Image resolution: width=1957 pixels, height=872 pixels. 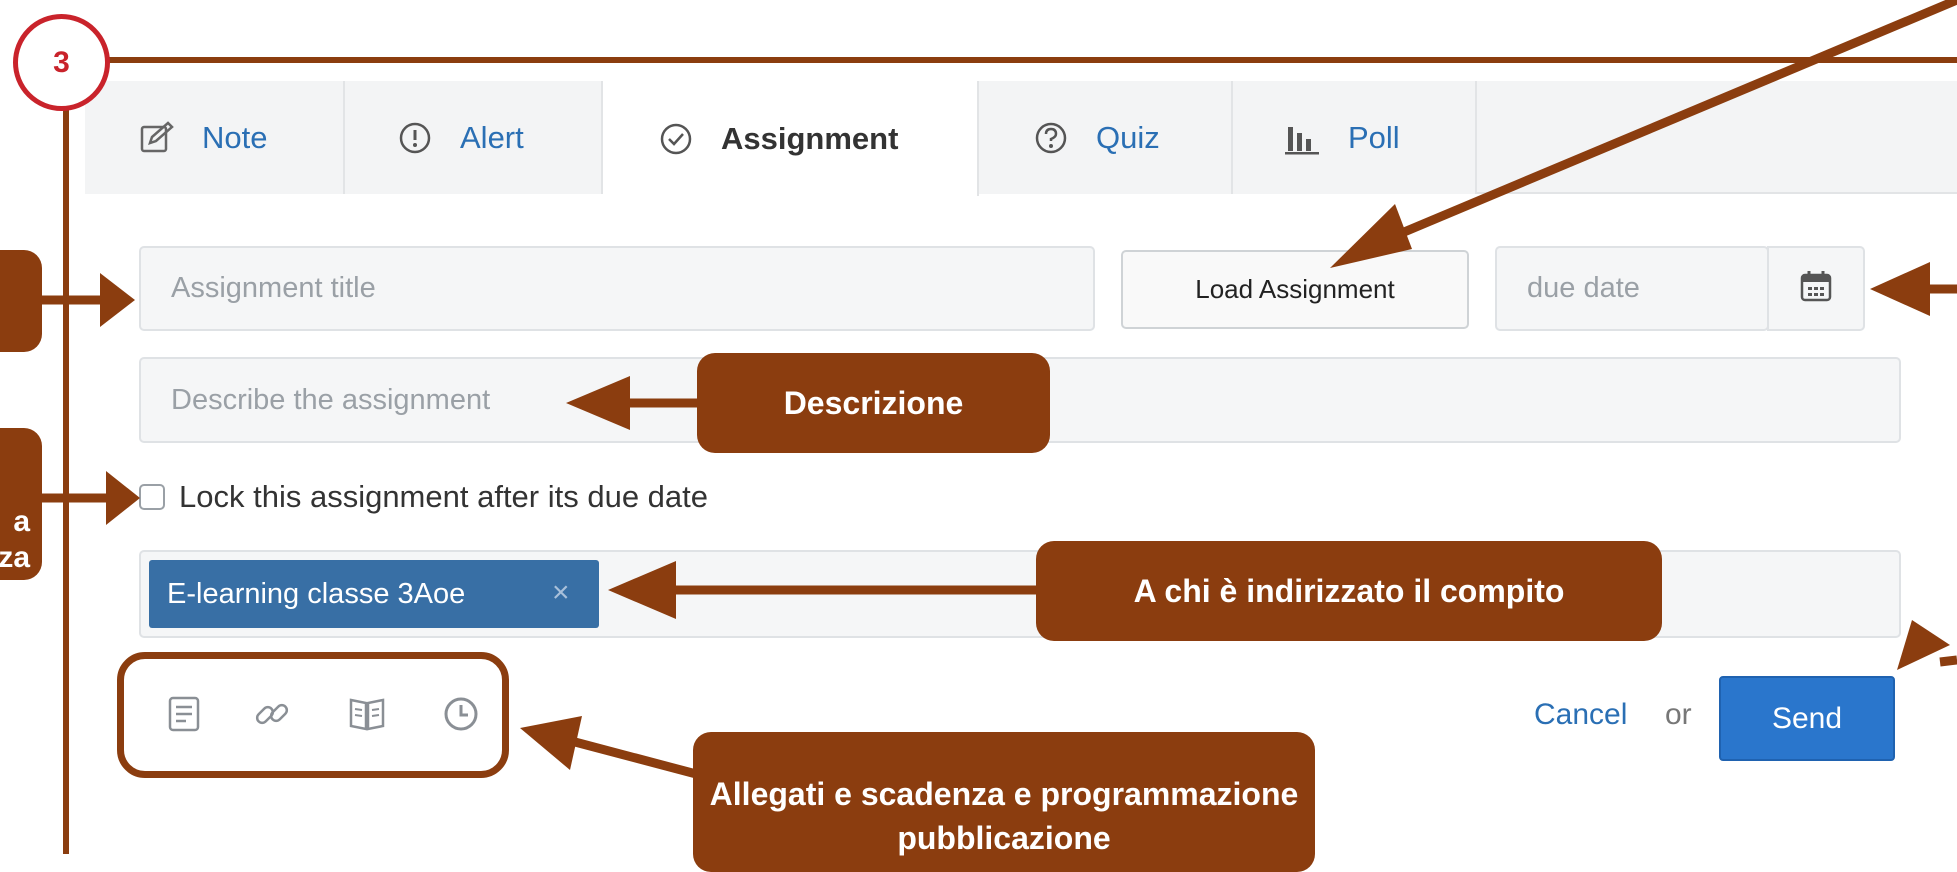 I want to click on or-separator: or, so click(x=1678, y=714).